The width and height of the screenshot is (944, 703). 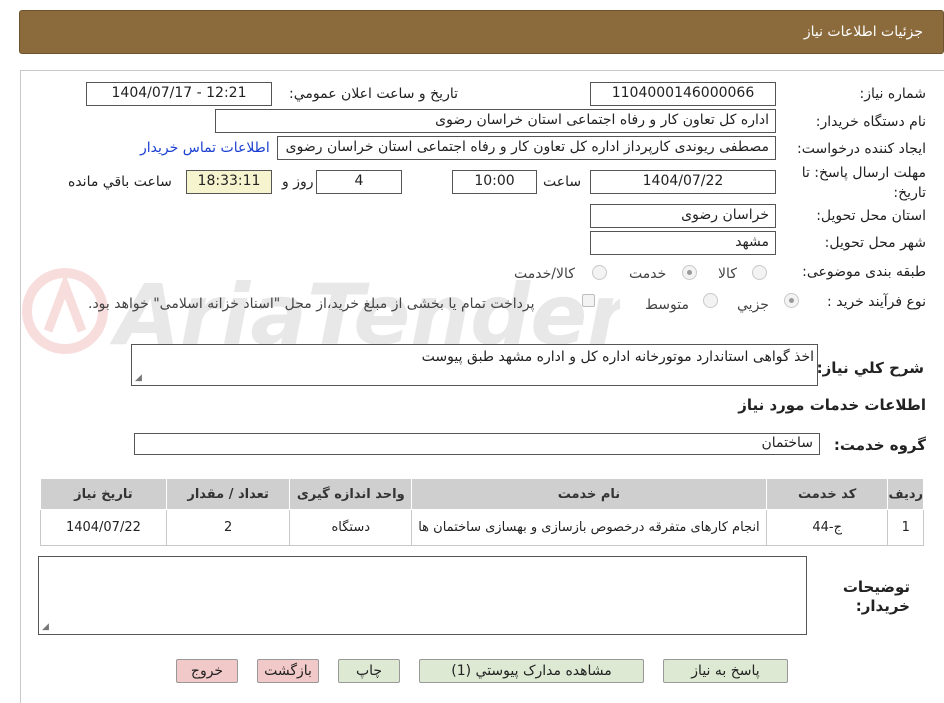 I want to click on province-label: استان محل تحويل:, so click(x=871, y=216).